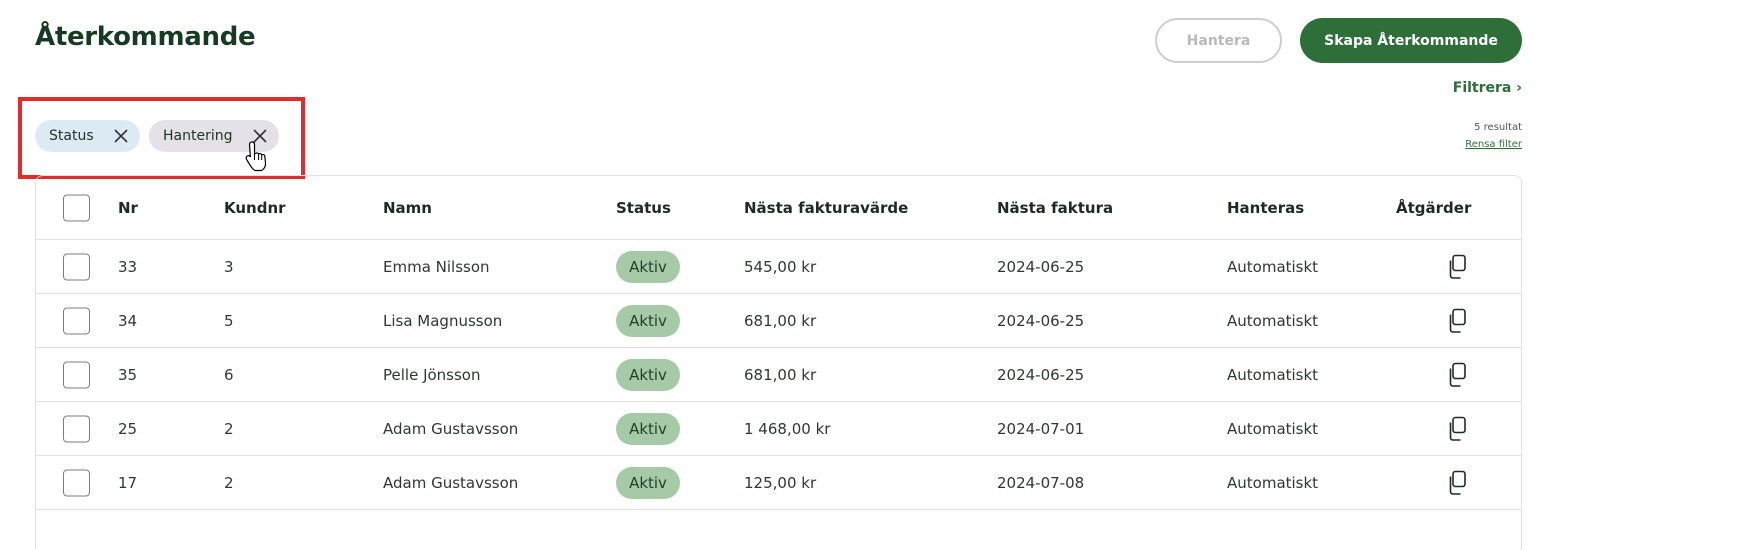 Image resolution: width=1752 pixels, height=550 pixels. Describe the element at coordinates (407, 208) in the screenshot. I see `column-namn: Namn` at that location.